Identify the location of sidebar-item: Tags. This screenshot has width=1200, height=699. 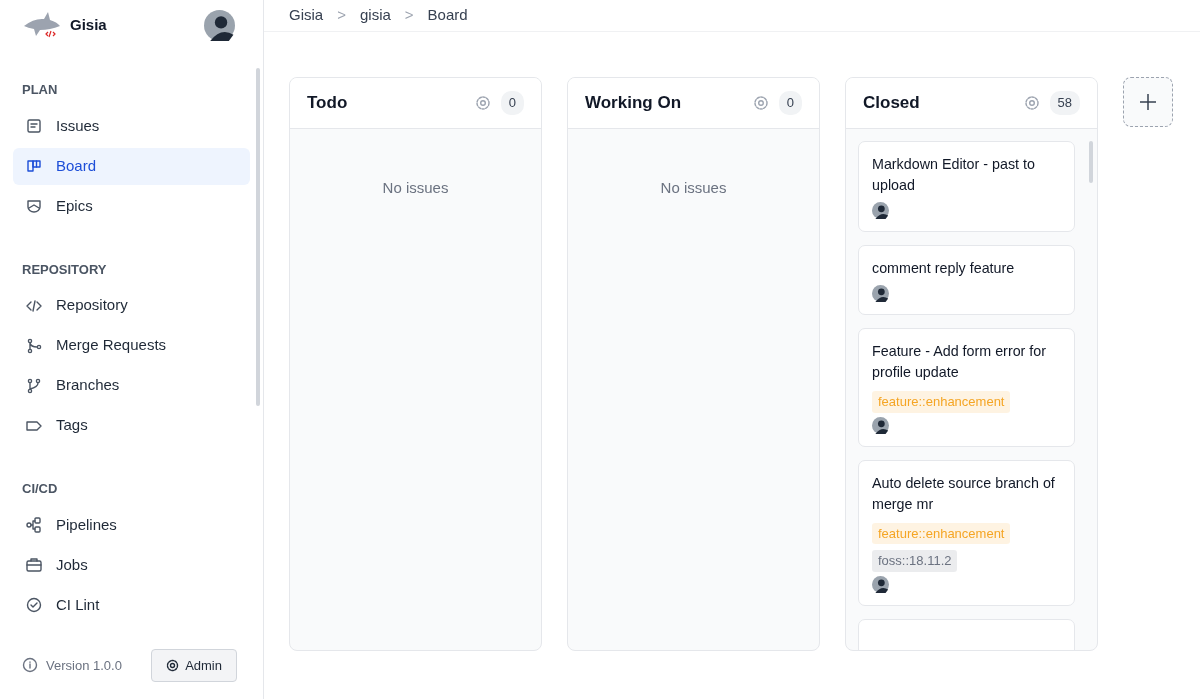
(131, 425).